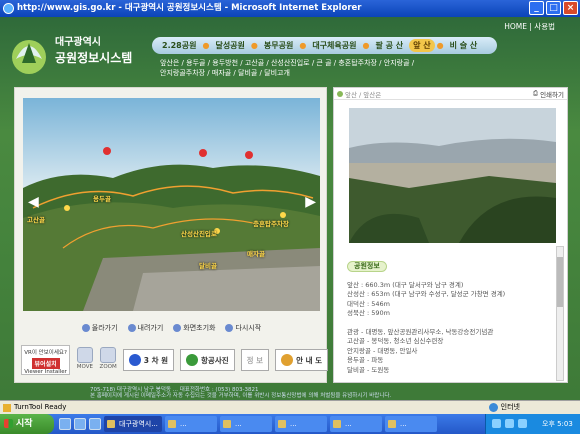  What do you see at coordinates (27, 424) in the screenshot?
I see `start-button: 시작` at bounding box center [27, 424].